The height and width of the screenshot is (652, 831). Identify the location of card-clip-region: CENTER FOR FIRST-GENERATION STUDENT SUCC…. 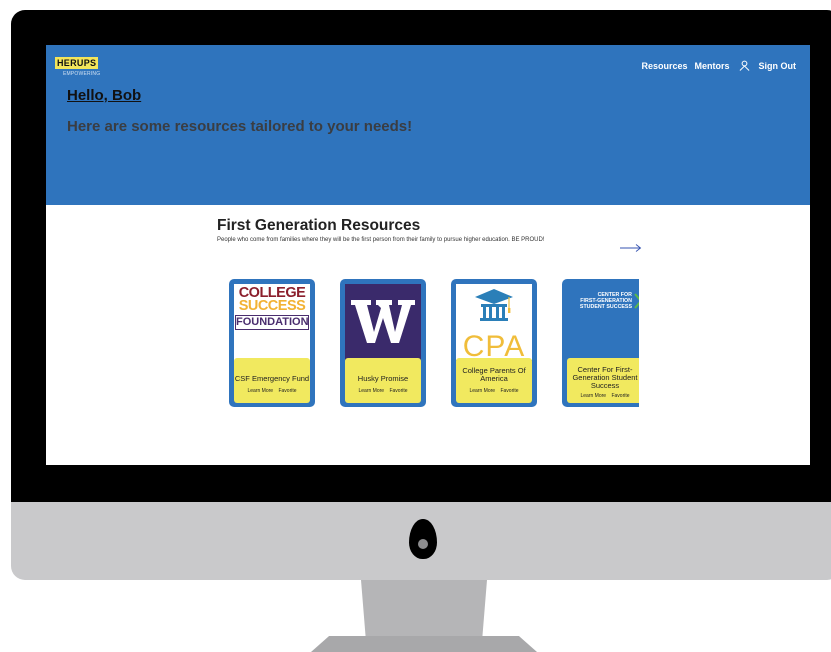
(600, 349).